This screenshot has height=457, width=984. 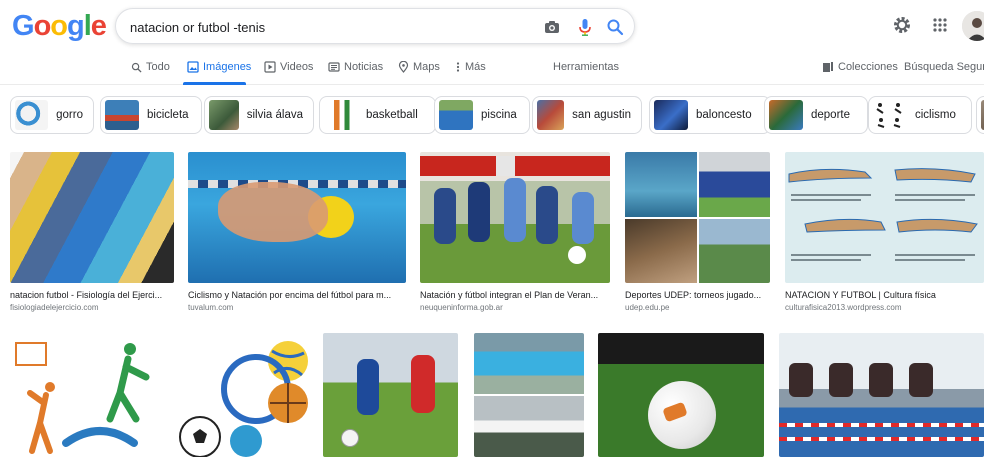 What do you see at coordinates (211, 307) in the screenshot?
I see `result-source: tuvalum.com` at bounding box center [211, 307].